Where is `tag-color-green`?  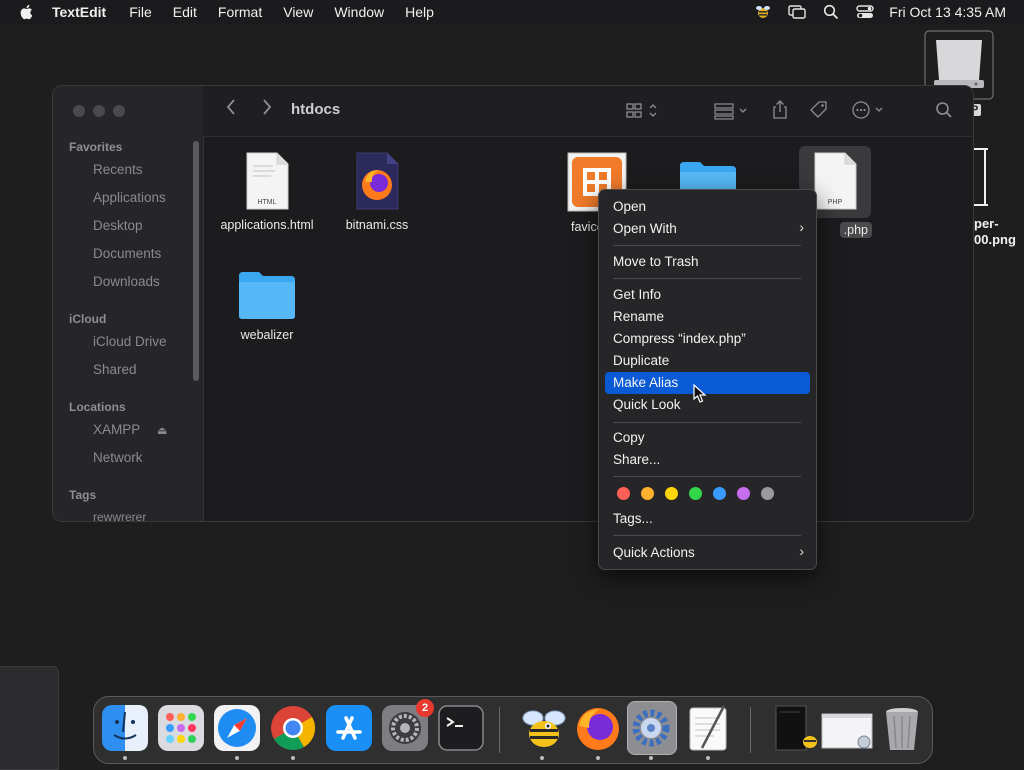 tag-color-green is located at coordinates (695, 493).